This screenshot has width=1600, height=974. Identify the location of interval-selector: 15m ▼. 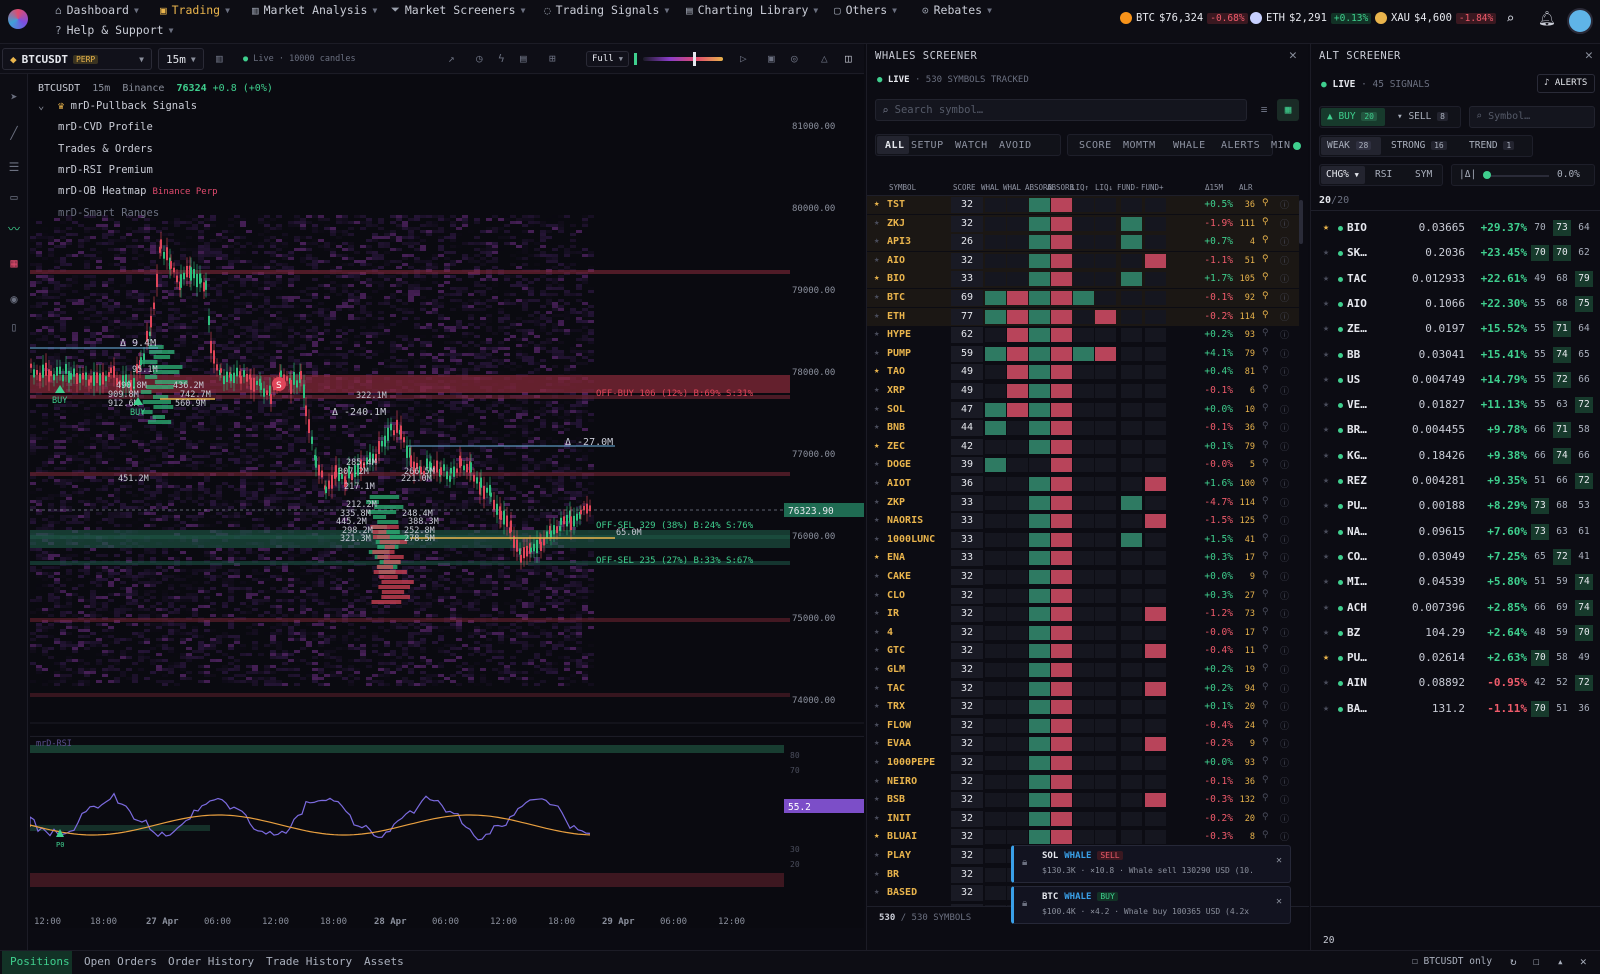
(181, 59).